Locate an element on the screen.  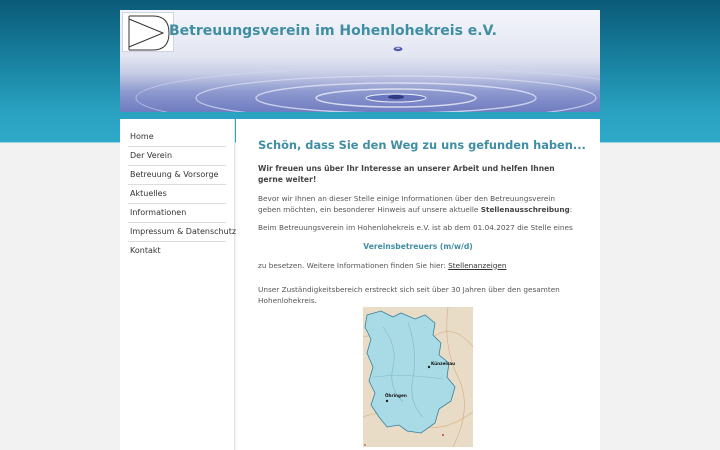
job-posting-highlight: Stellenausschreibung is located at coordinates (525, 209).